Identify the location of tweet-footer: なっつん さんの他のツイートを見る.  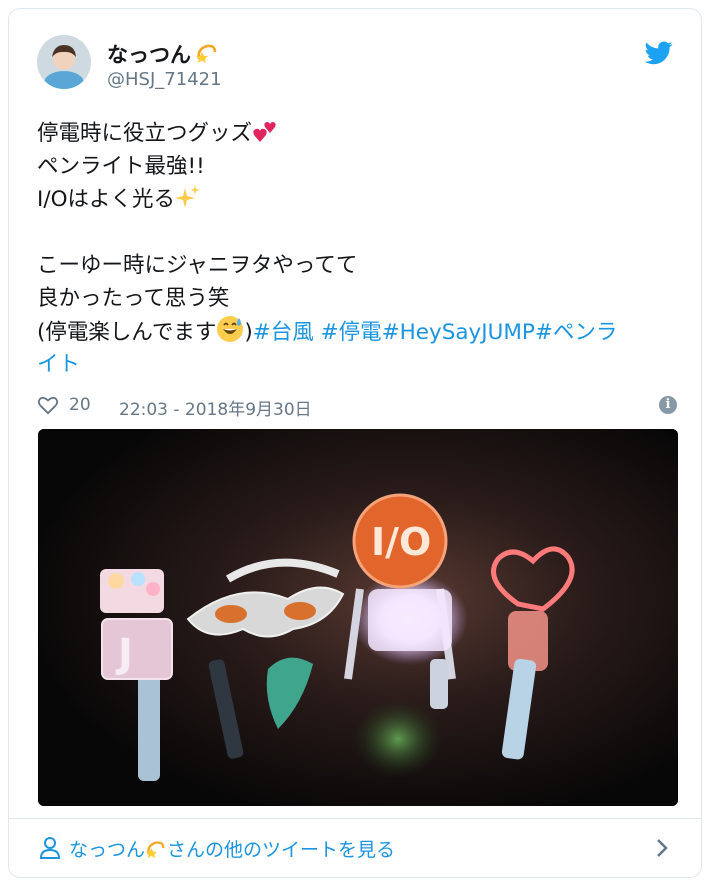
(355, 847).